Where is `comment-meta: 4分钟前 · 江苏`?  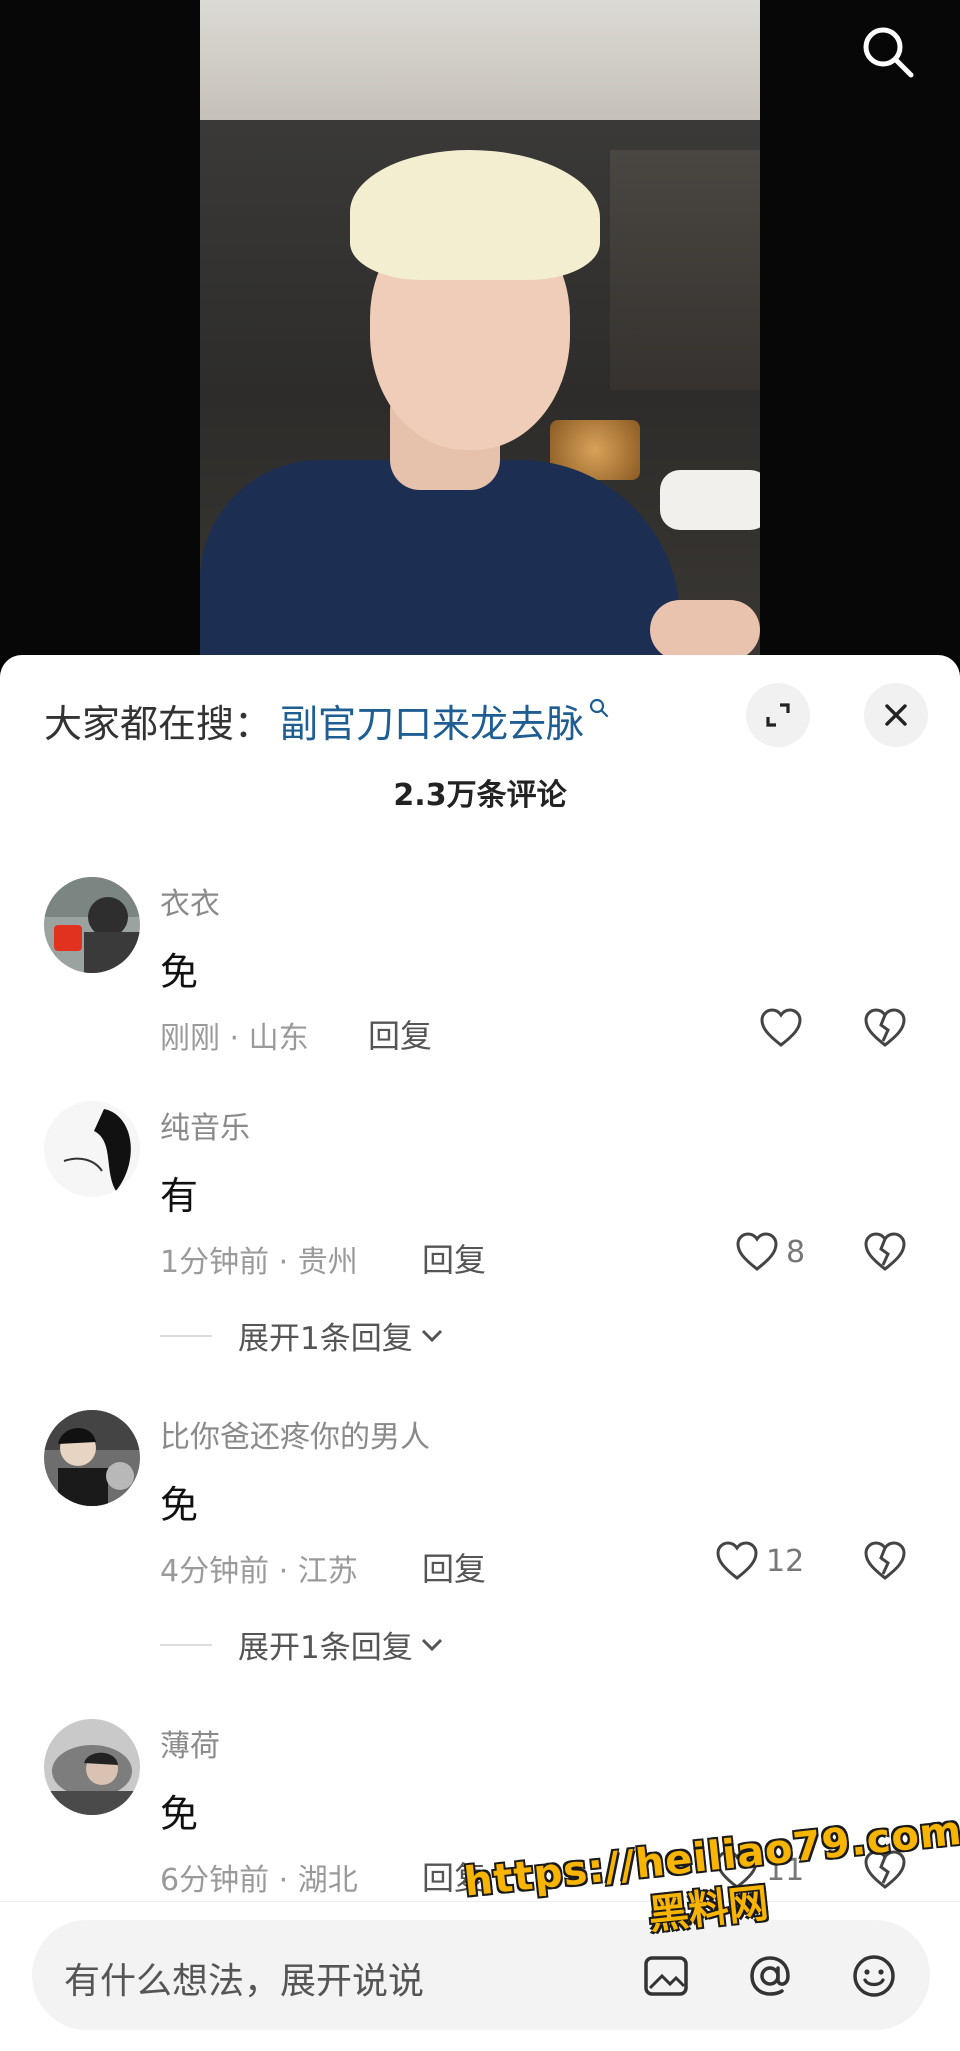
comment-meta: 4分钟前 · 江苏 is located at coordinates (259, 1571).